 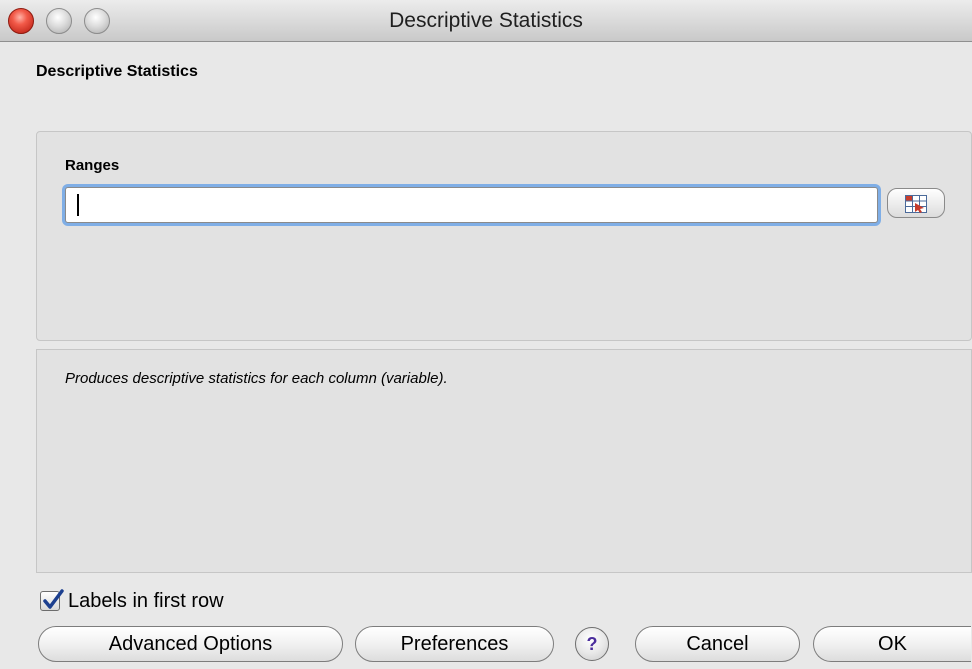 I want to click on cancel-button: Cancel, so click(x=717, y=644).